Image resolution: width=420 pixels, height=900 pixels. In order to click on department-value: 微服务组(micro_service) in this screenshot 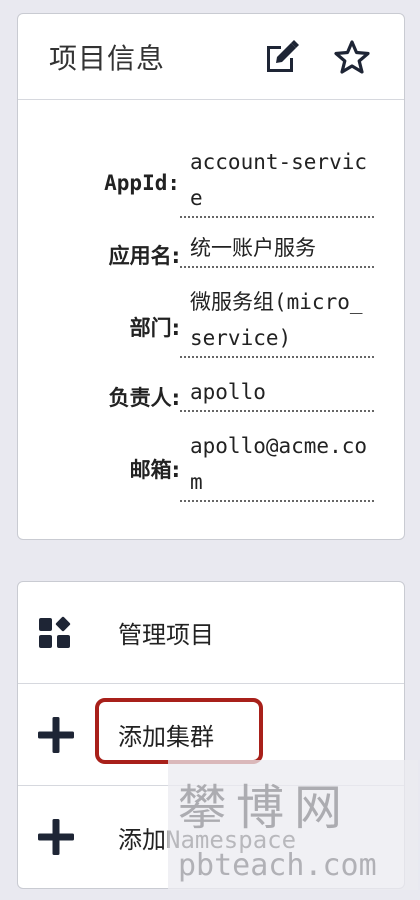, I will do `click(277, 319)`.